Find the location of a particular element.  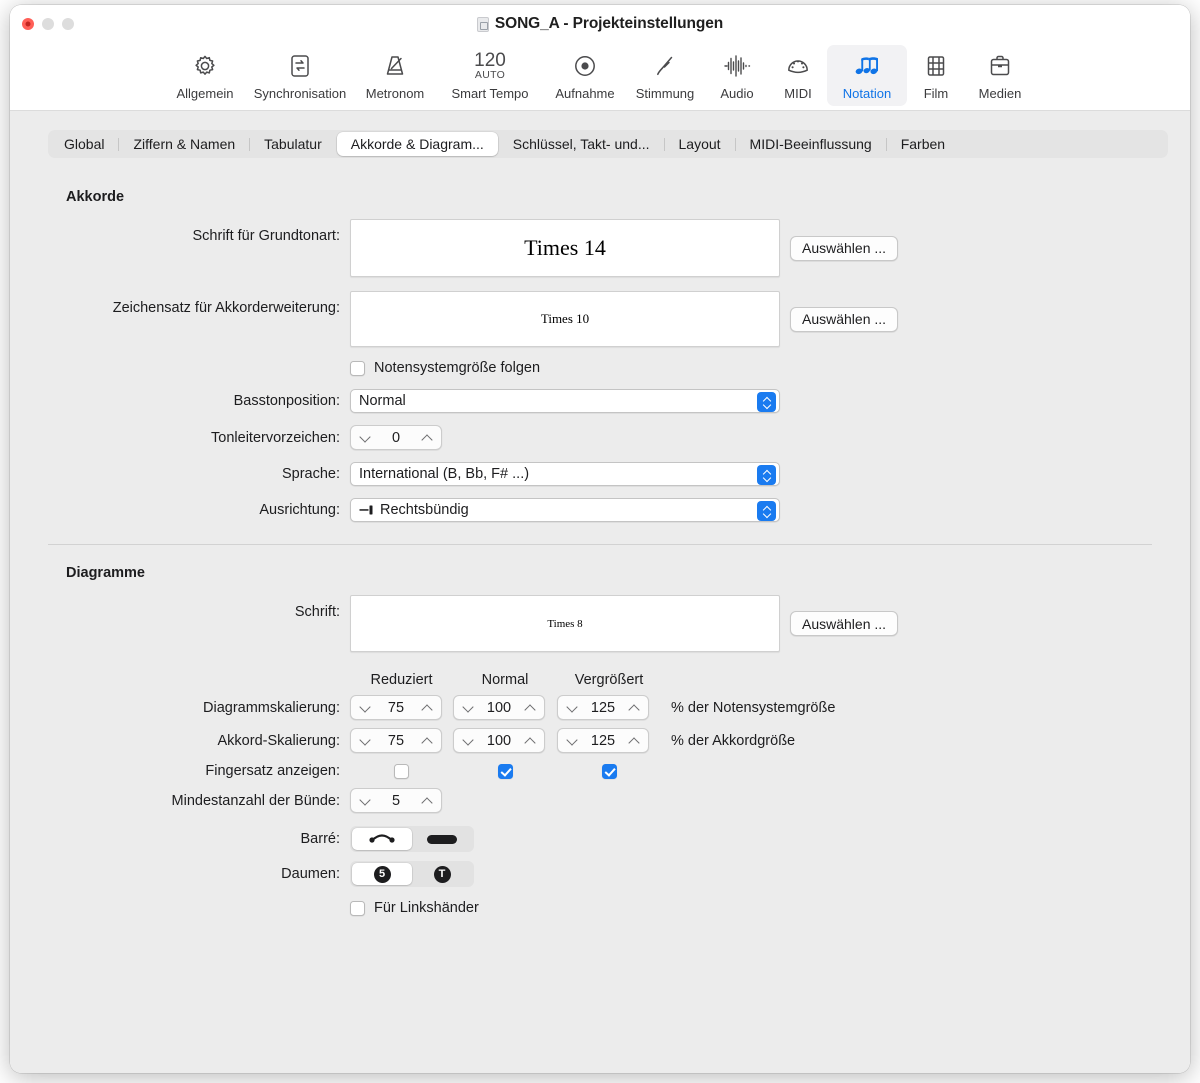

minimize-button is located at coordinates (48, 24).